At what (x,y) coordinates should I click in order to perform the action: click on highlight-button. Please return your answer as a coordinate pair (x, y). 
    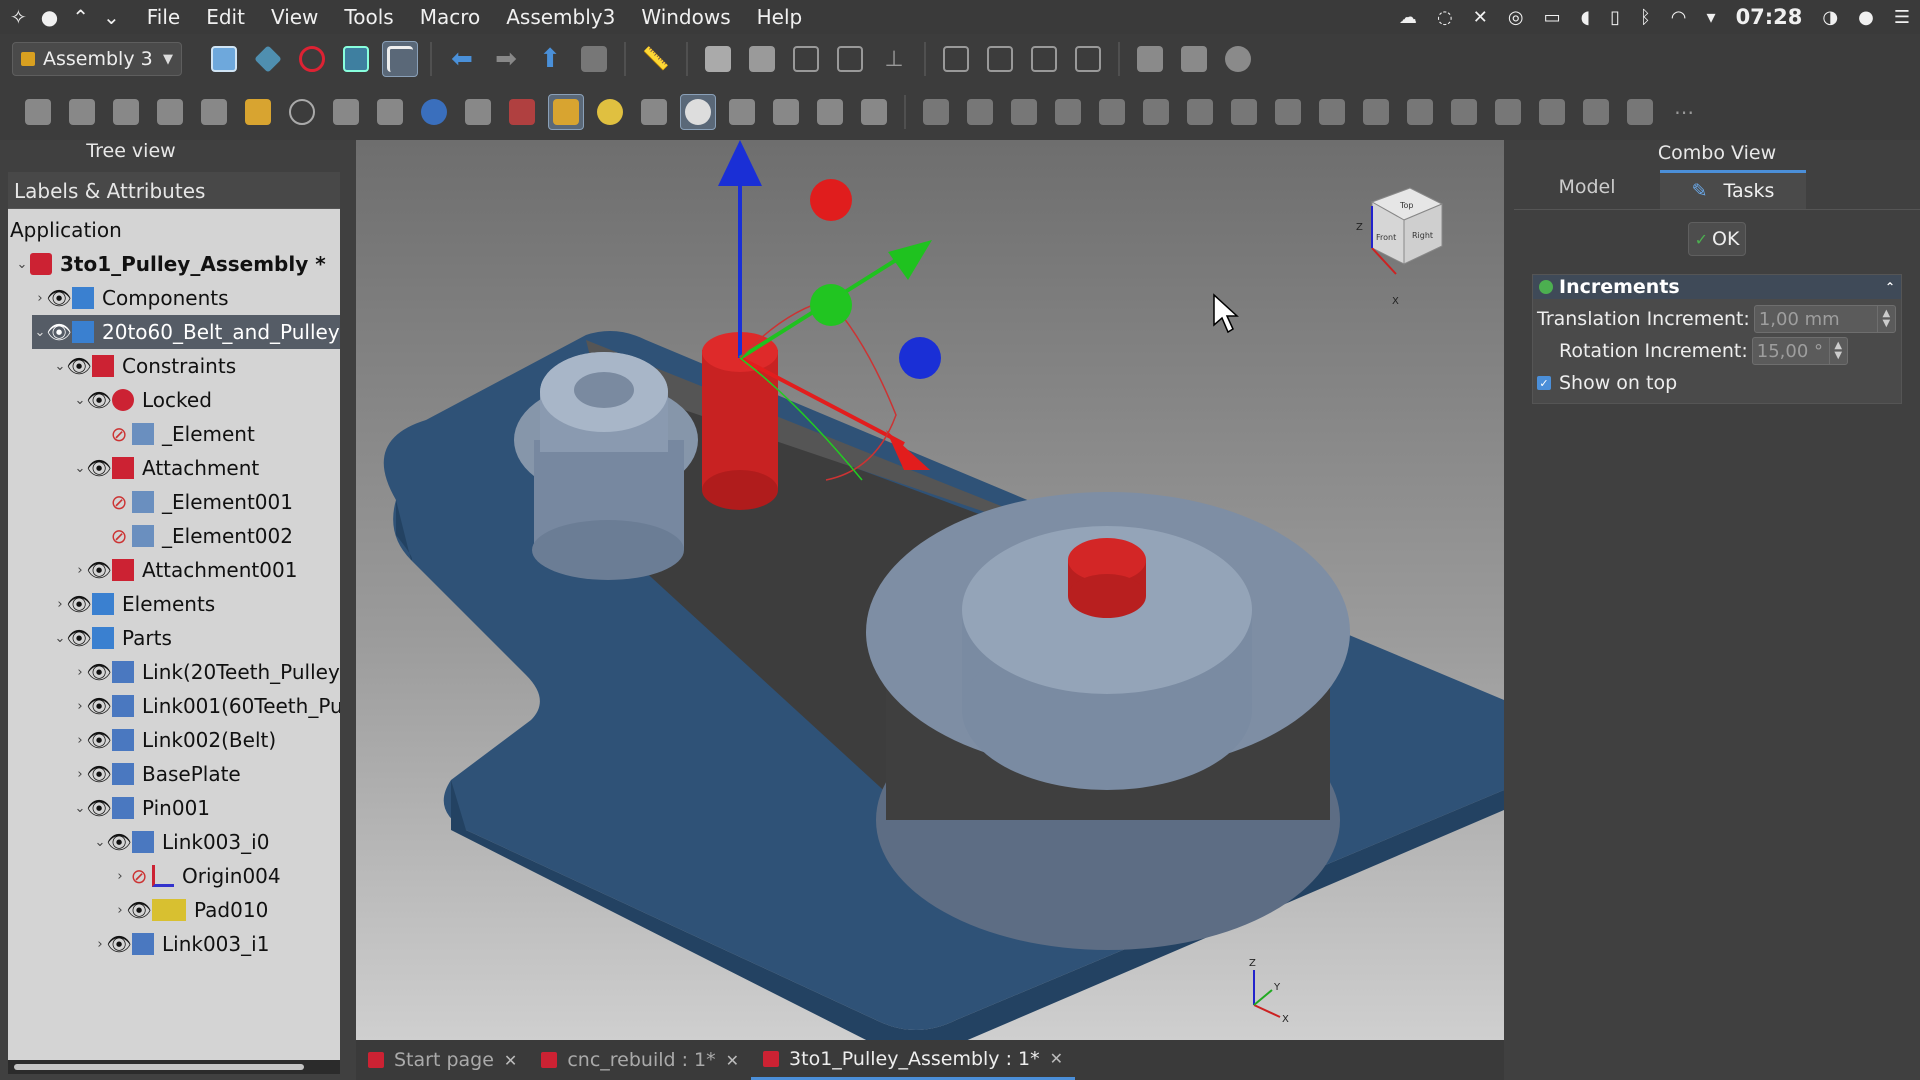
    Looking at the image, I should click on (478, 112).